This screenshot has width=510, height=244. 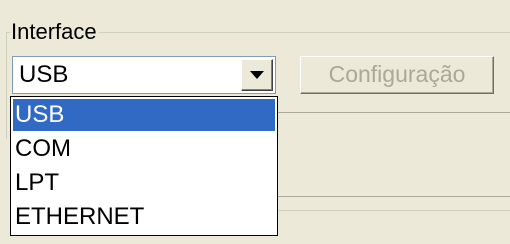 I want to click on dropdown-option-com: COM, so click(x=144, y=149).